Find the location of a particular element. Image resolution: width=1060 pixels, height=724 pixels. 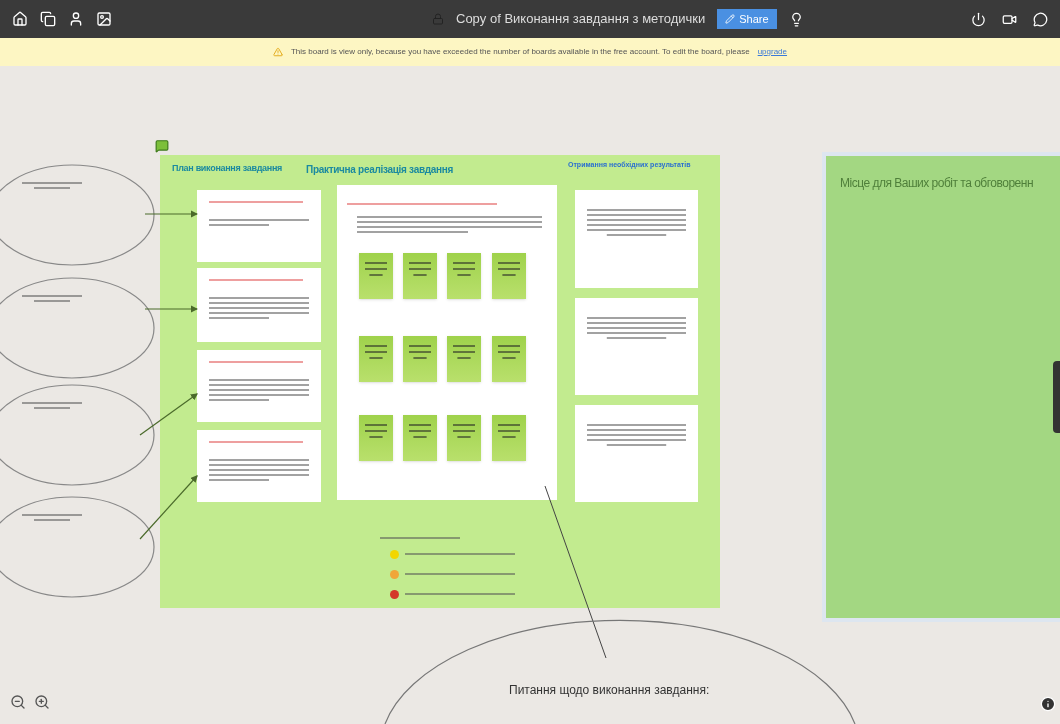

share-button: Share is located at coordinates (747, 19).